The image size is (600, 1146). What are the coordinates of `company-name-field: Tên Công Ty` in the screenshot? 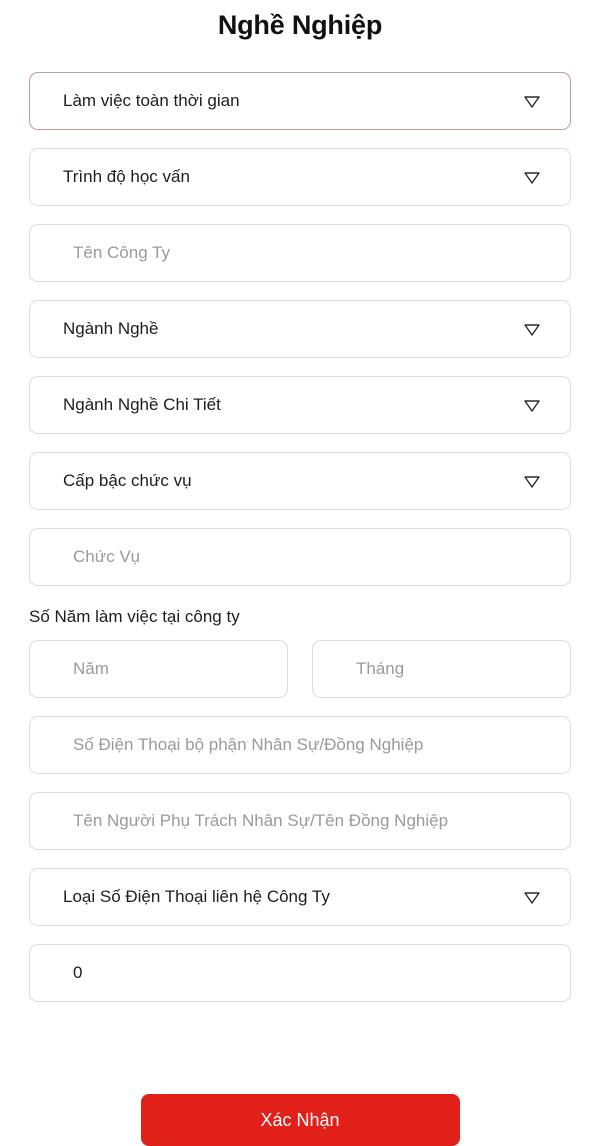 It's located at (300, 253).